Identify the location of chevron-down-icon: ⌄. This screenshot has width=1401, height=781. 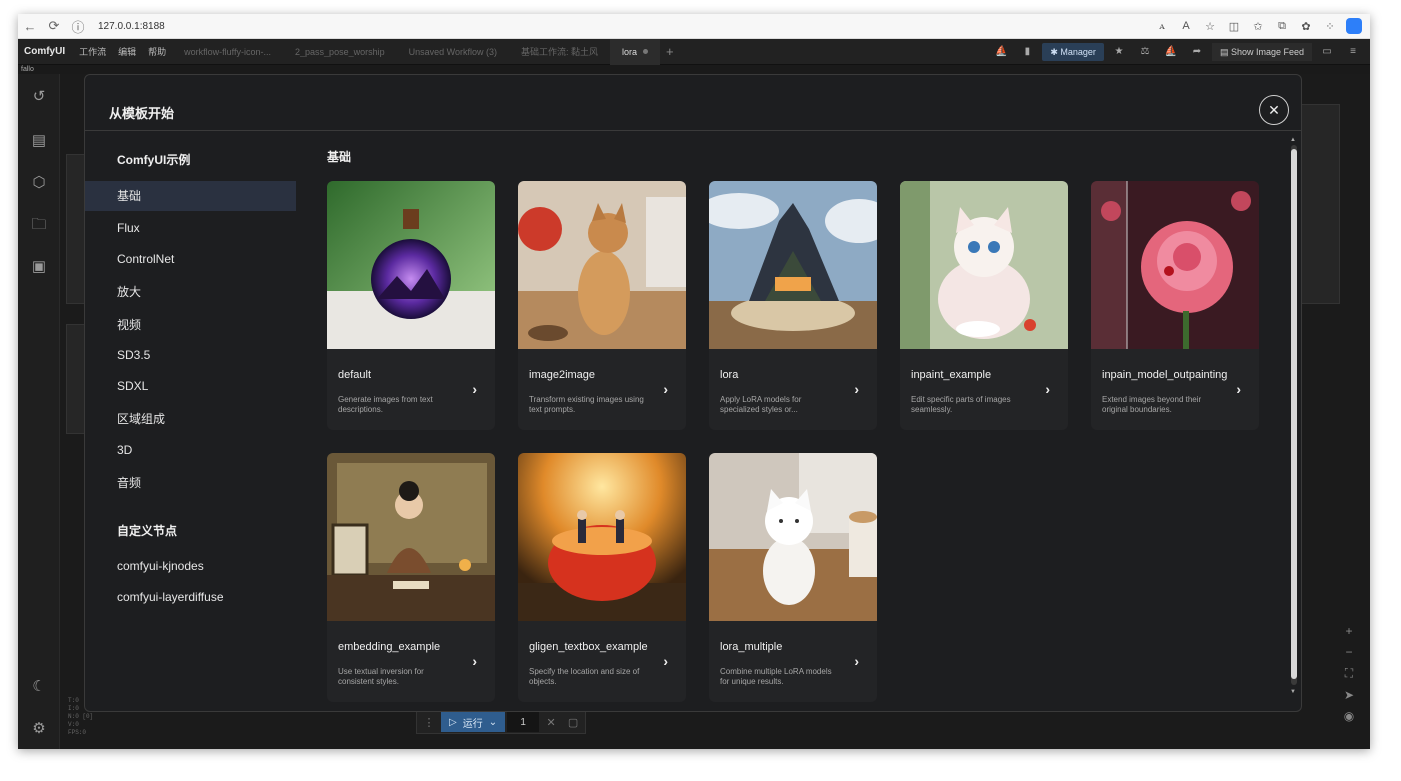
(493, 722).